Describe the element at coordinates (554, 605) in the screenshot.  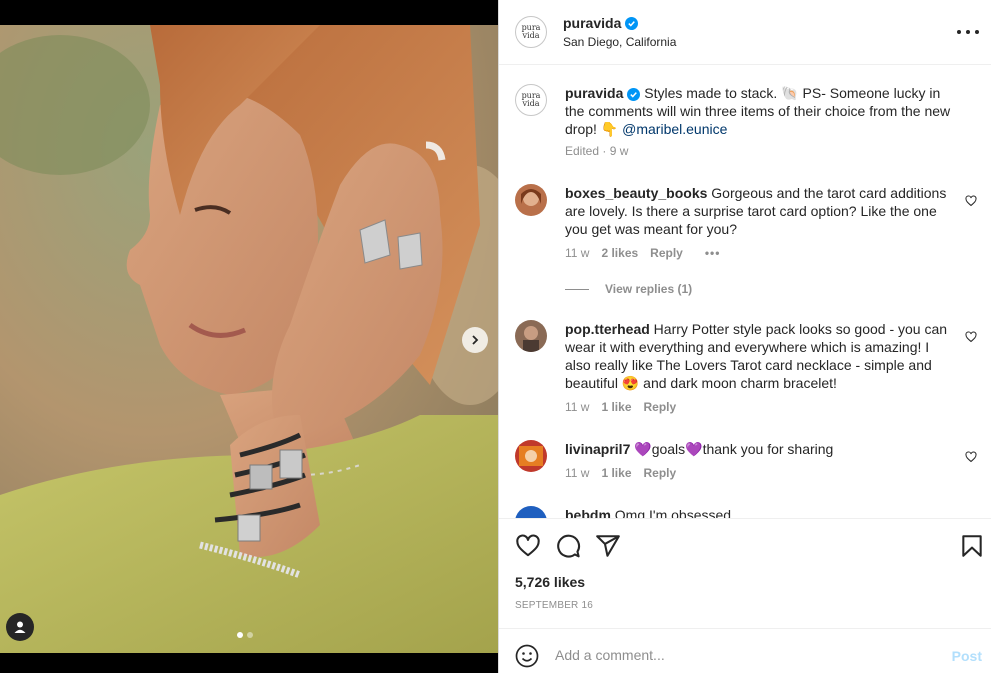
I see `post-date: SEPTEMBER 16` at that location.